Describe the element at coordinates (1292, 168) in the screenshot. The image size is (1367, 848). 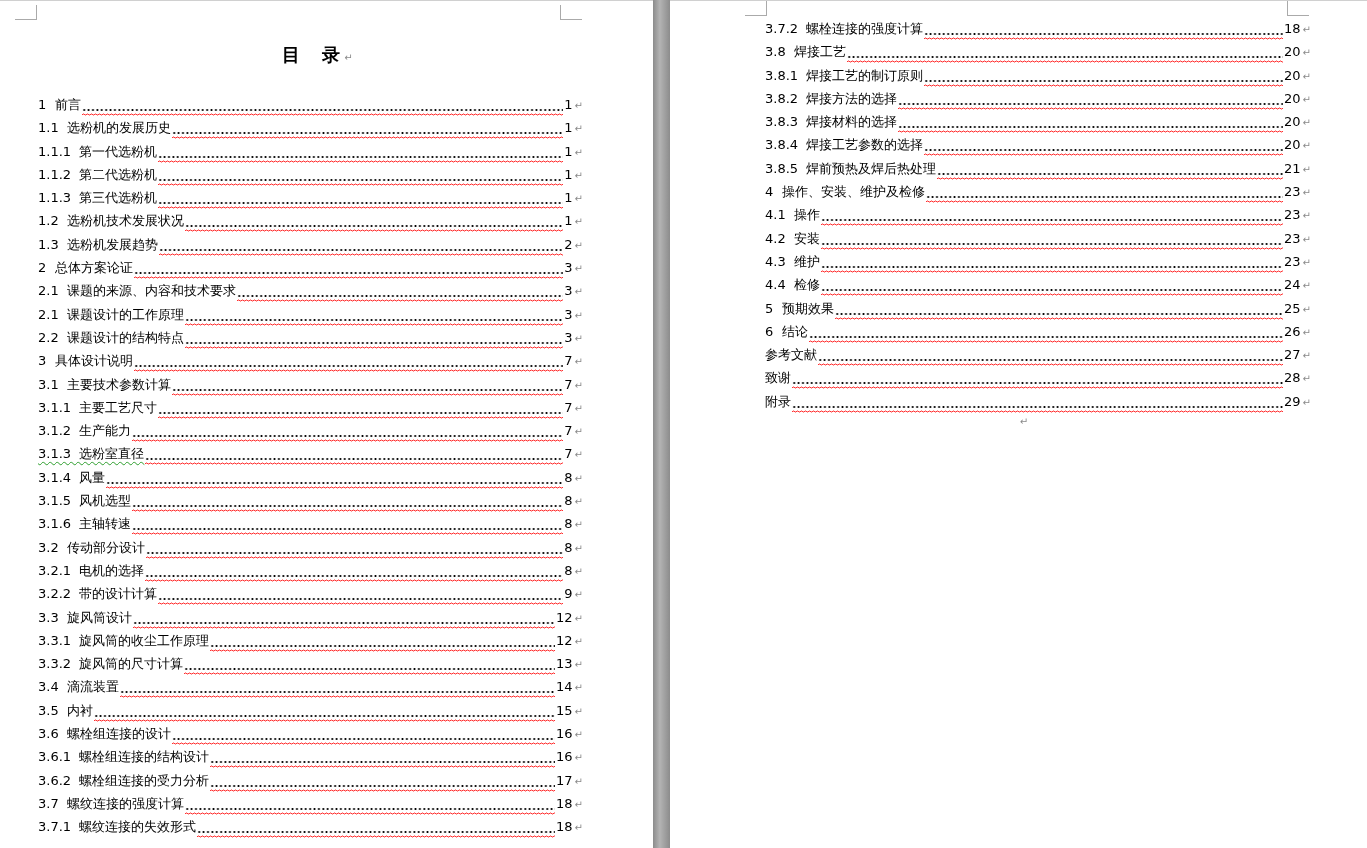
I see `page-number: 21` at that location.